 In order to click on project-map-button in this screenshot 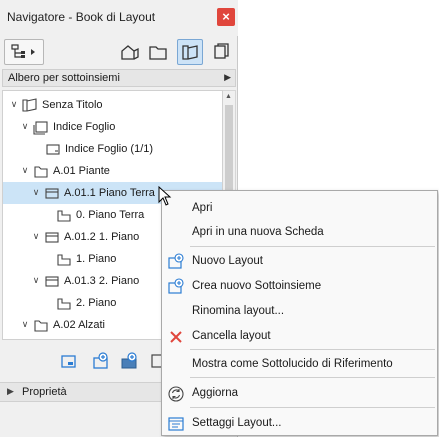, I will do `click(130, 52)`.